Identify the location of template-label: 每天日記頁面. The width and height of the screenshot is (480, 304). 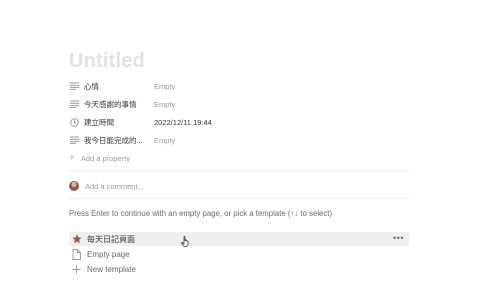
(111, 239).